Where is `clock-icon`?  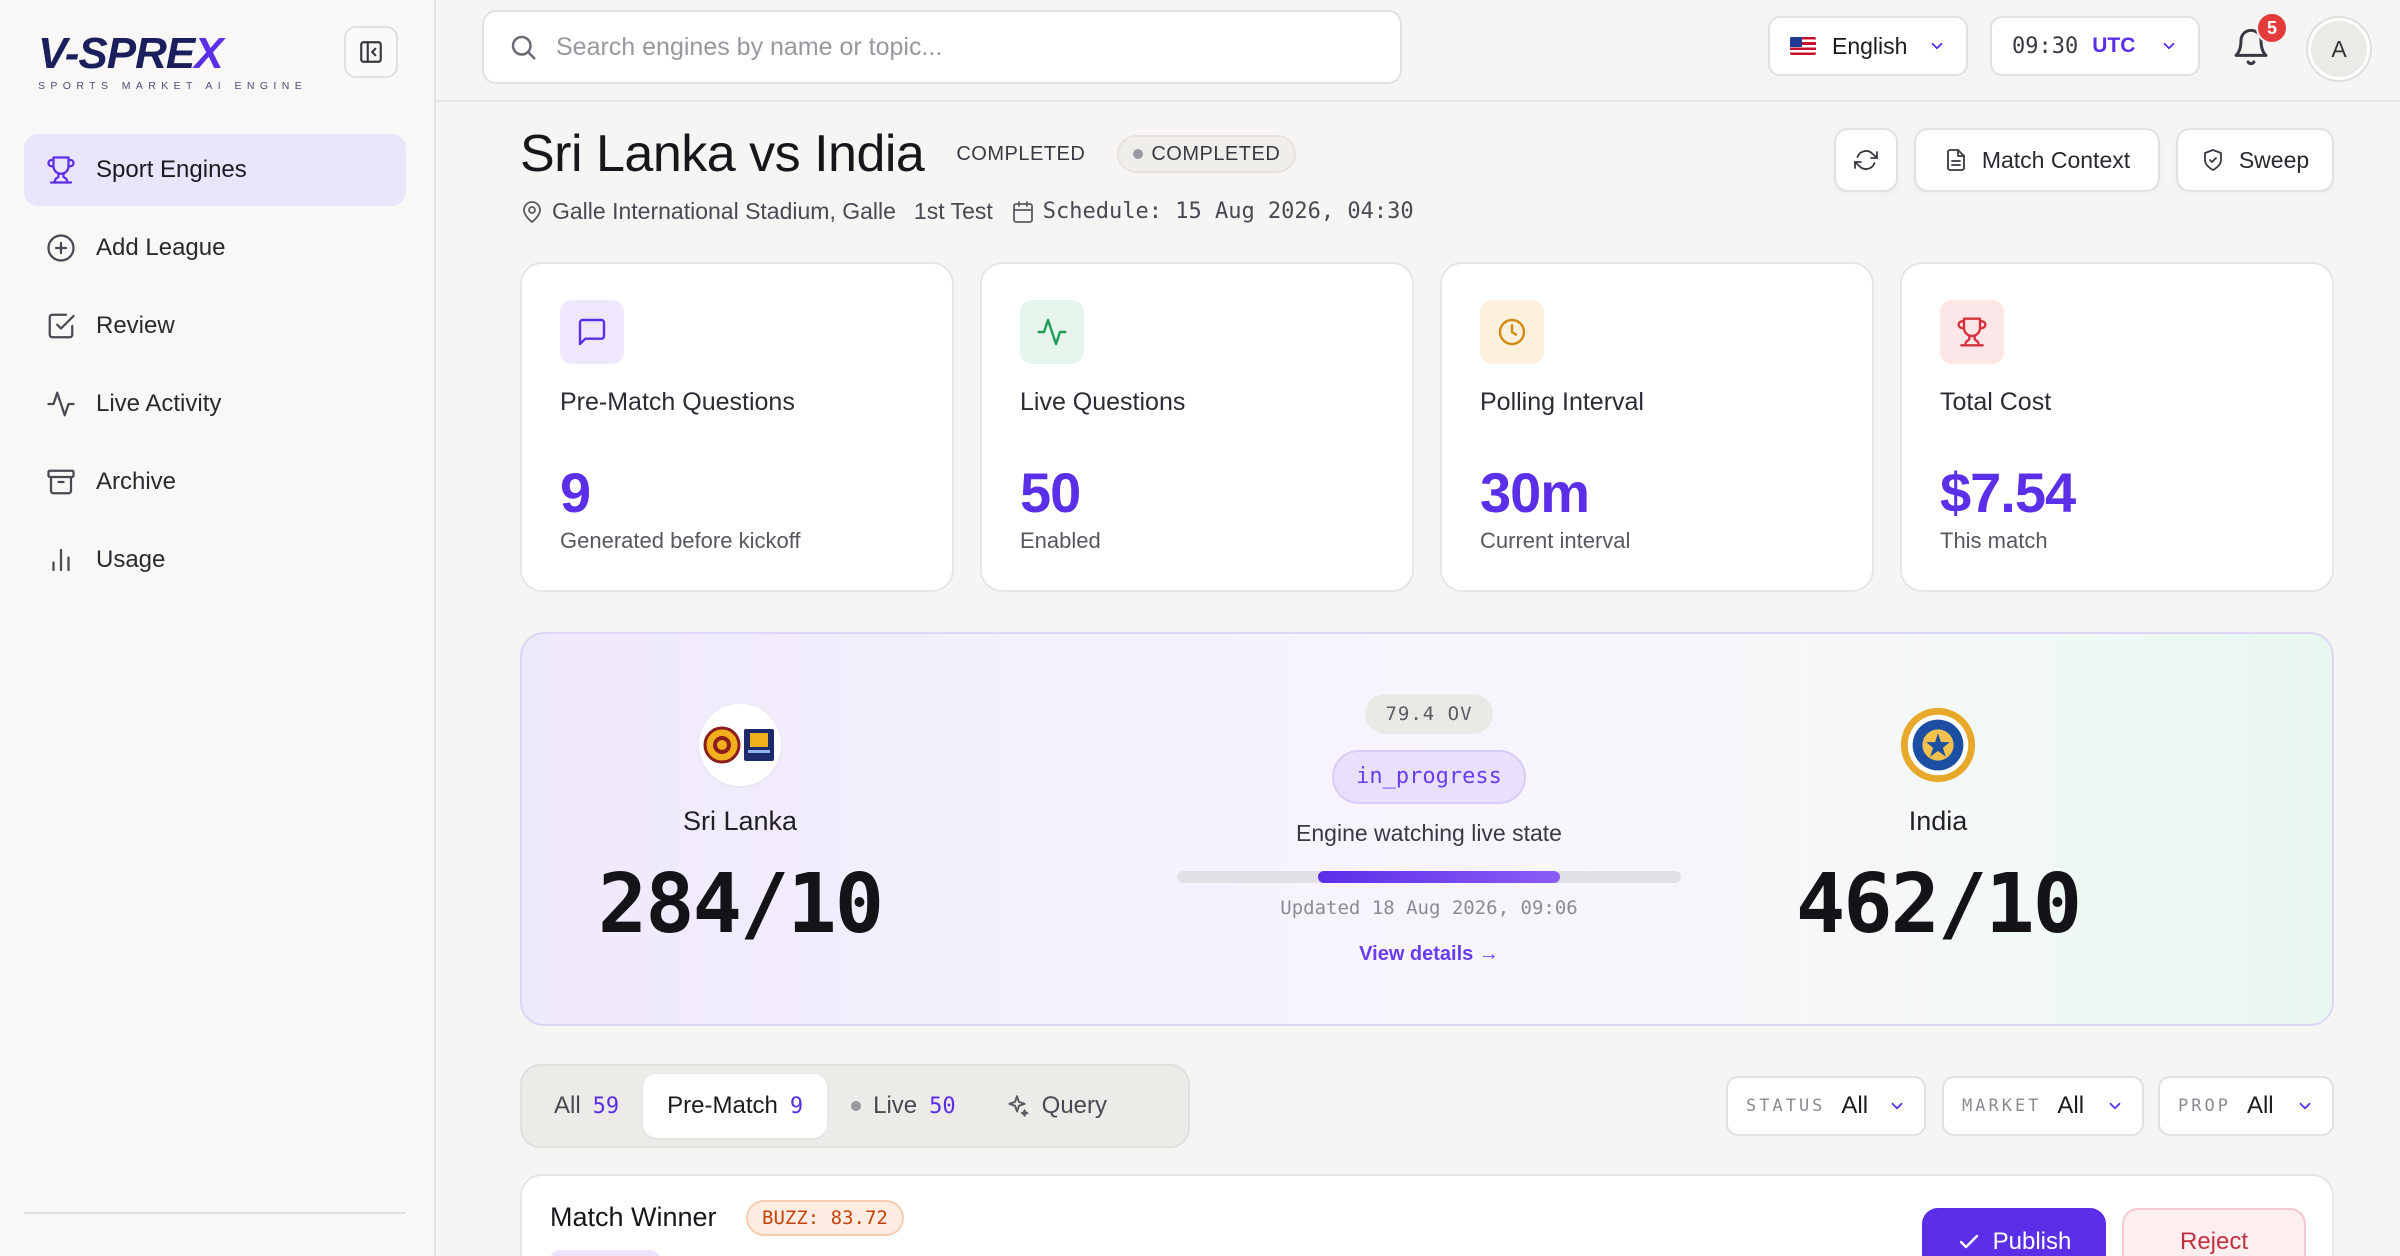
clock-icon is located at coordinates (1512, 332).